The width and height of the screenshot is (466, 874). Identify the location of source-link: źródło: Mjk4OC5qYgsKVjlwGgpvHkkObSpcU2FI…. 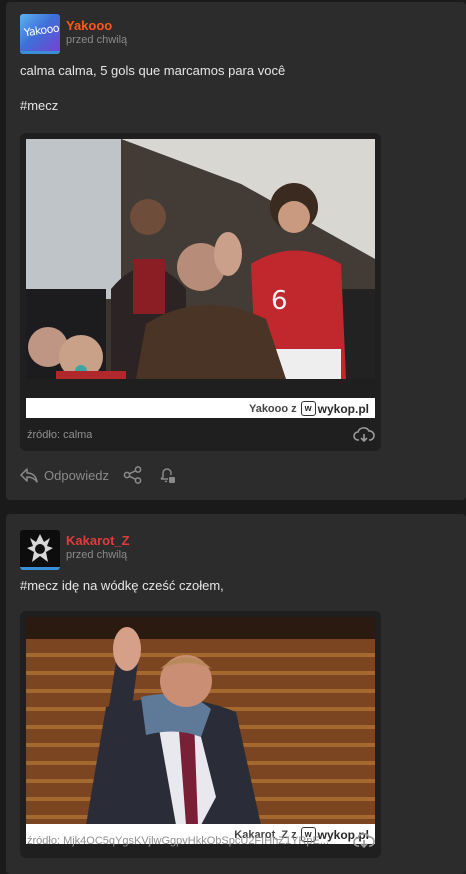
(182, 841).